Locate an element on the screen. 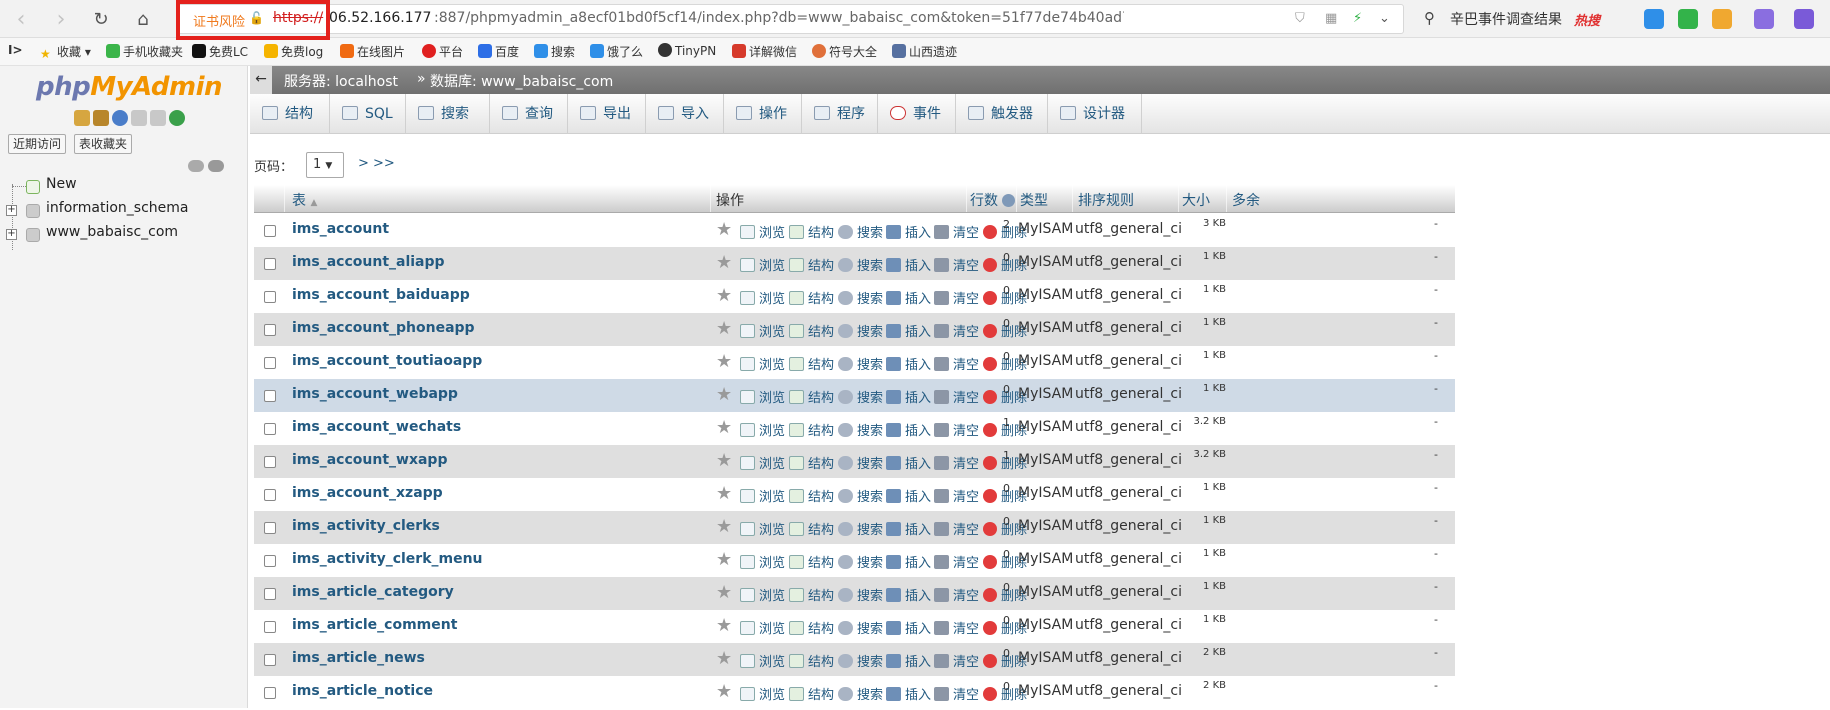 The height and width of the screenshot is (710, 1830). table-name-link: ims_article_category is located at coordinates (373, 592).